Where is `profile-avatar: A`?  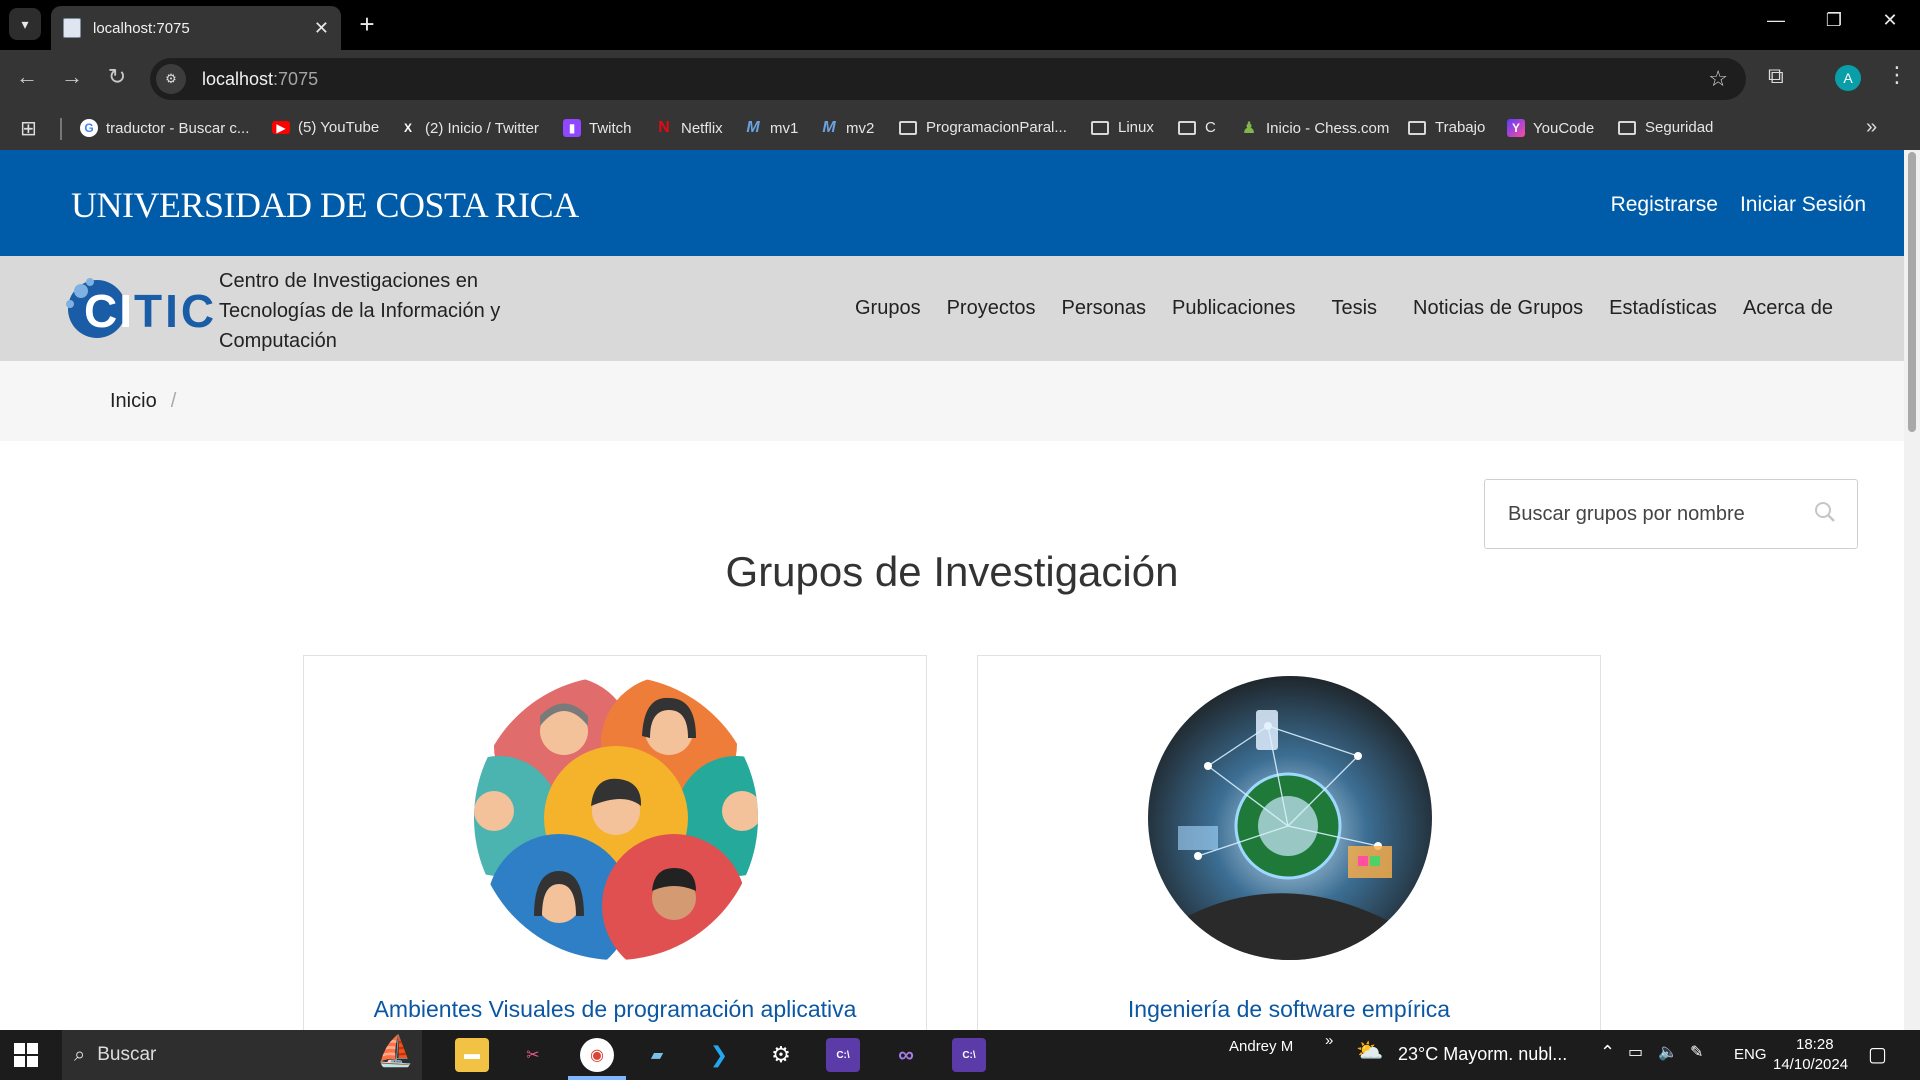
profile-avatar: A is located at coordinates (1848, 78).